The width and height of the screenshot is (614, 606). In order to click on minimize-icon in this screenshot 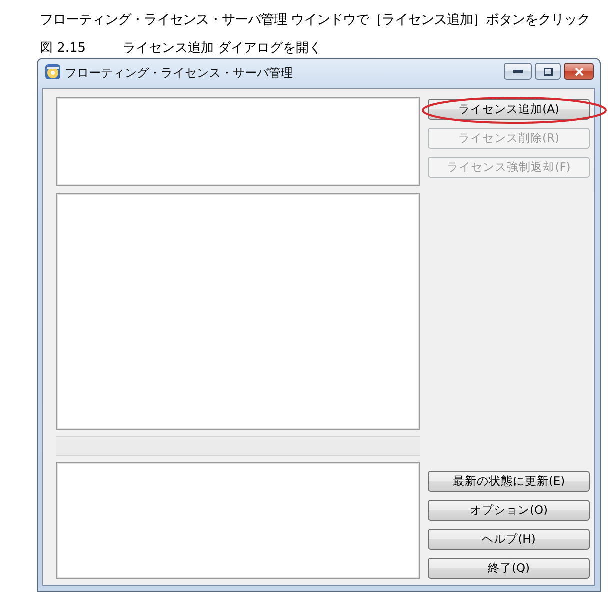, I will do `click(518, 71)`.